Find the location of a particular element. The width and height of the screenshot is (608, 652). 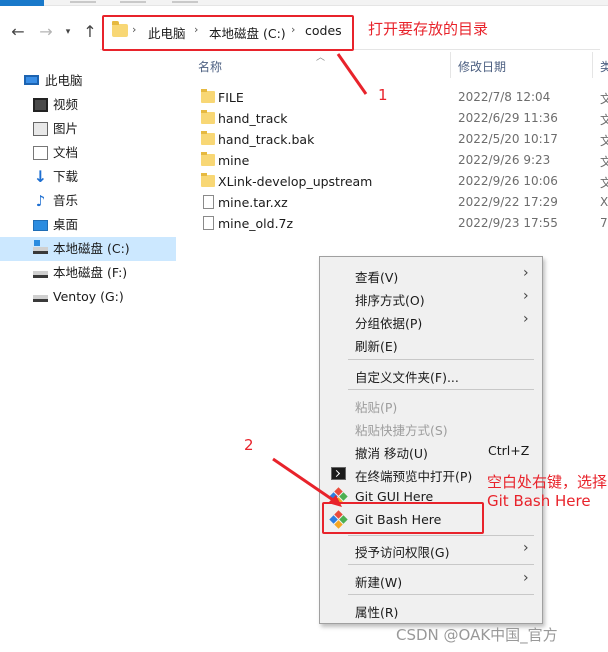

menu-item-group: 分组依据(P) › is located at coordinates (431, 320).